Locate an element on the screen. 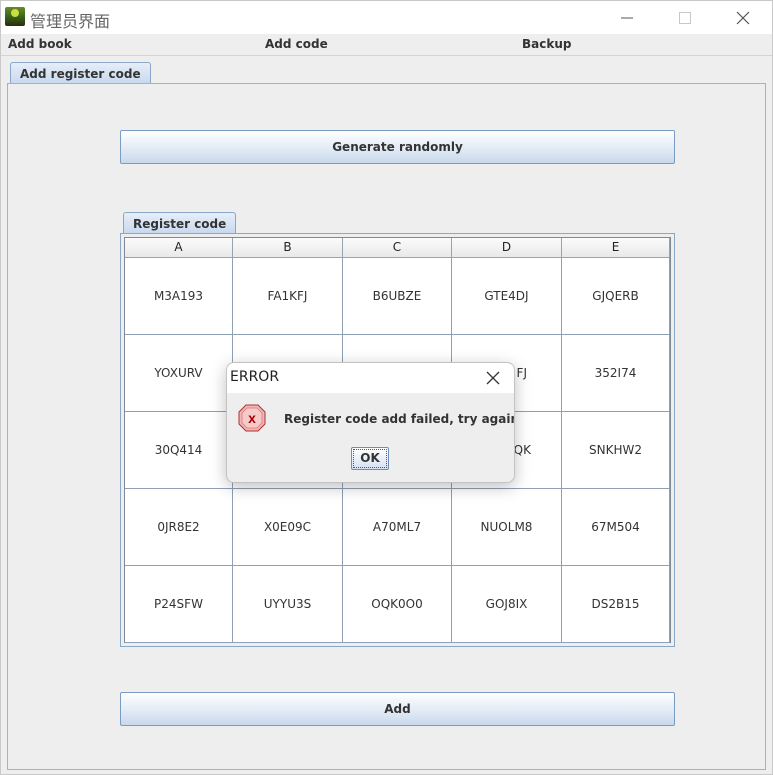  dialog-title-bar: ERROR is located at coordinates (370, 378).